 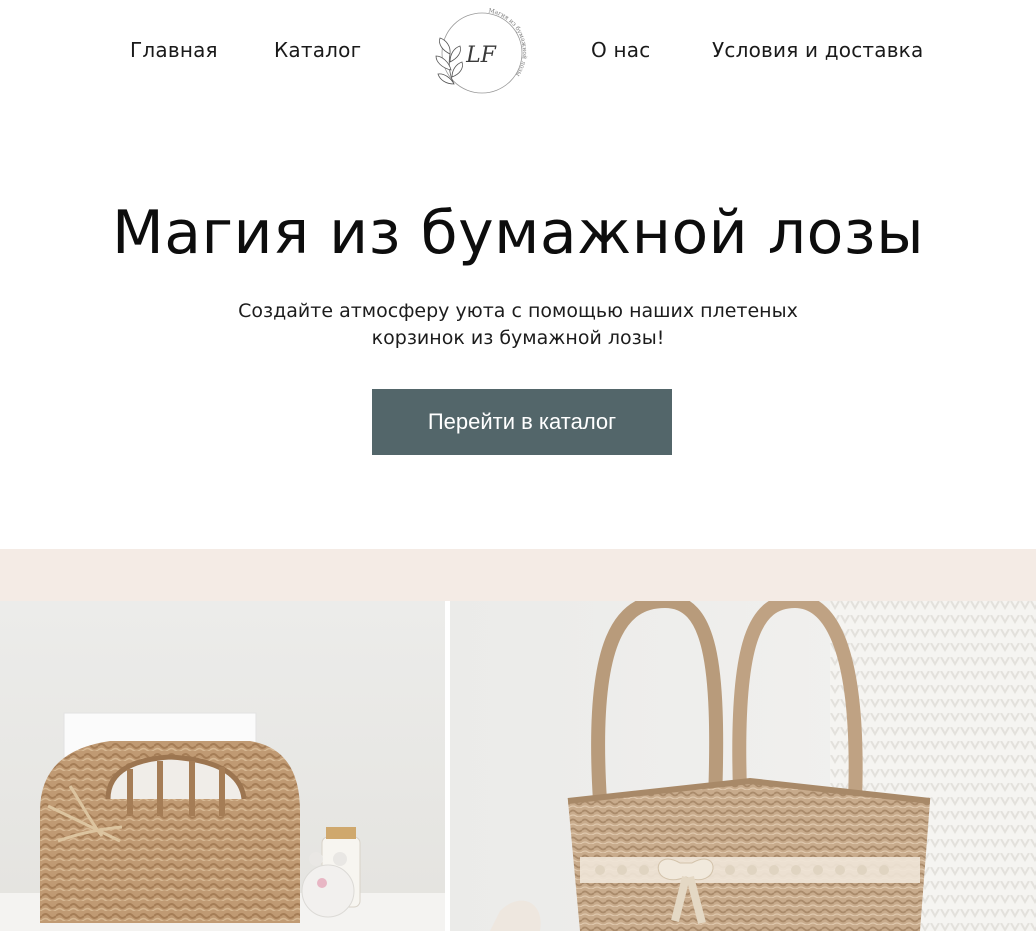 What do you see at coordinates (518, 233) in the screenshot?
I see `hero-title: Магия из бумажной лозы` at bounding box center [518, 233].